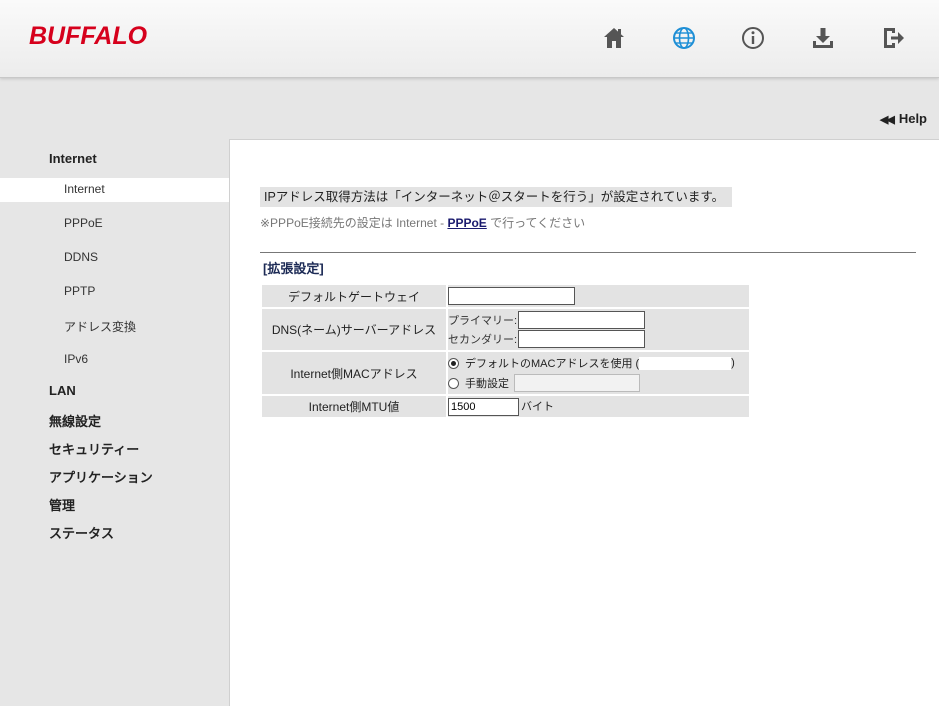 This screenshot has width=939, height=706. I want to click on sidebar-item-pppoe: PPPoE, so click(83, 223).